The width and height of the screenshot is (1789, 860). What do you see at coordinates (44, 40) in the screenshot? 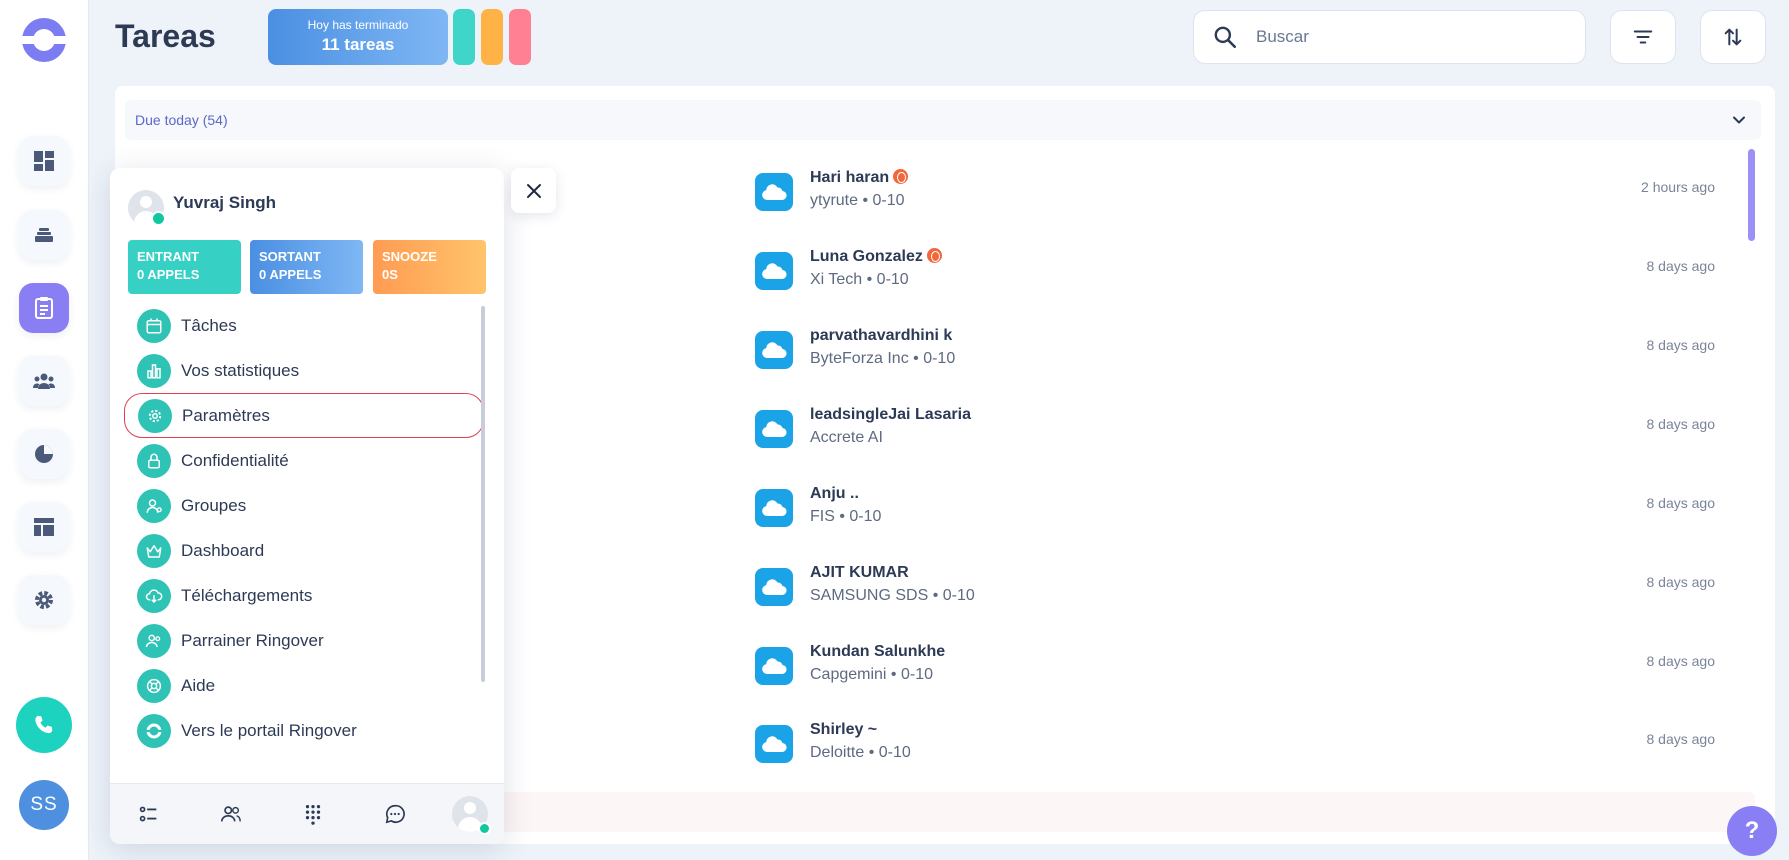
I see `ringover-logo` at bounding box center [44, 40].